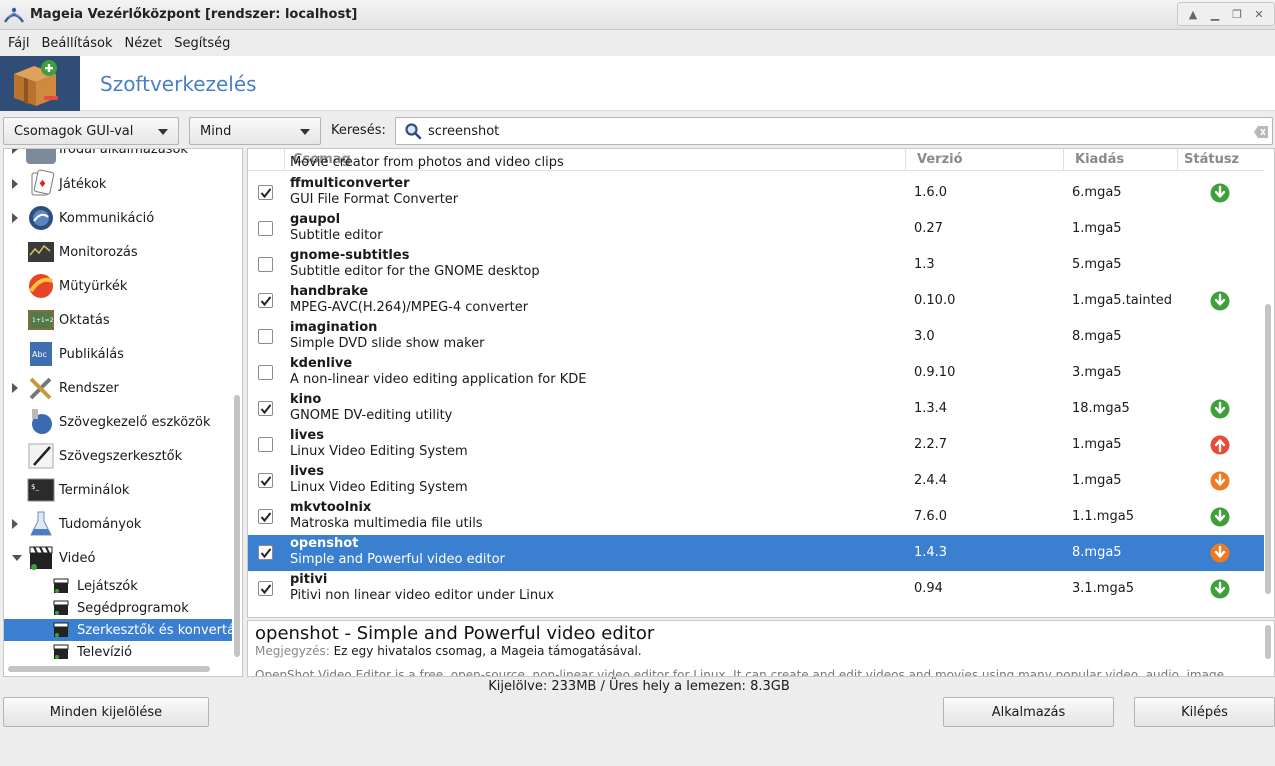 The image size is (1275, 766). What do you see at coordinates (109, 669) in the screenshot?
I see `sidebar-horizontal-scrollbar` at bounding box center [109, 669].